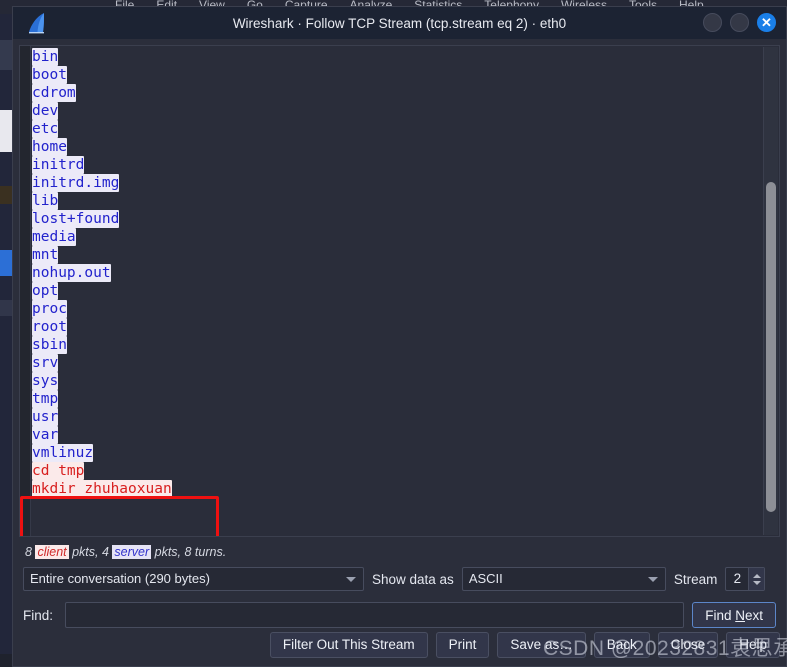 The width and height of the screenshot is (787, 667). I want to click on stream-line-text: dev, so click(45, 111).